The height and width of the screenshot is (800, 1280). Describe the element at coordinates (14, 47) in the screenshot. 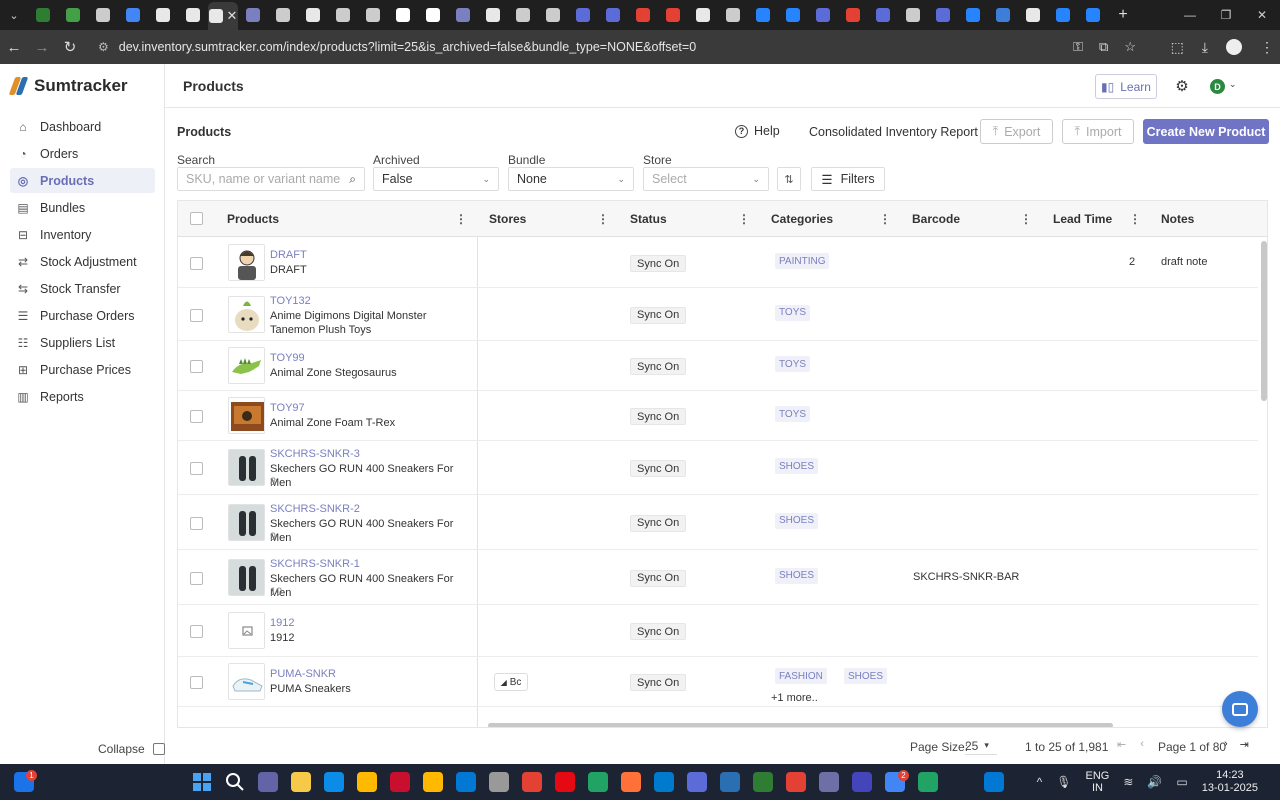

I see `back-icon: ←` at that location.